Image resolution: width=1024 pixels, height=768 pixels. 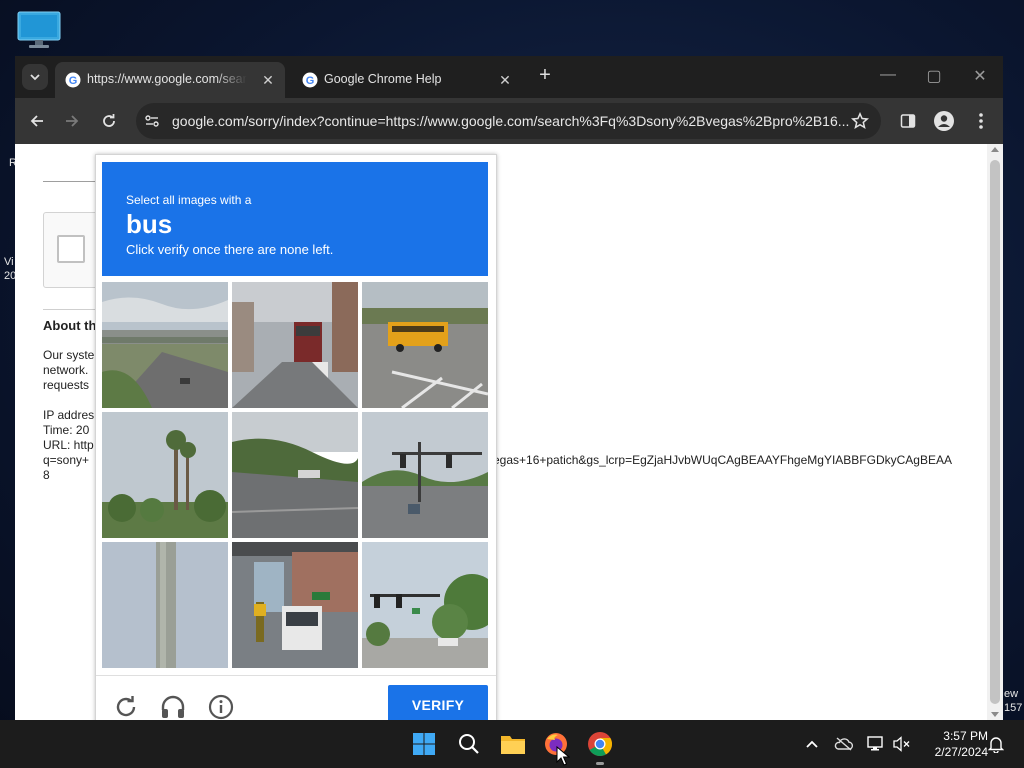 What do you see at coordinates (165, 475) in the screenshot?
I see `captcha-tile-palm-trees` at bounding box center [165, 475].